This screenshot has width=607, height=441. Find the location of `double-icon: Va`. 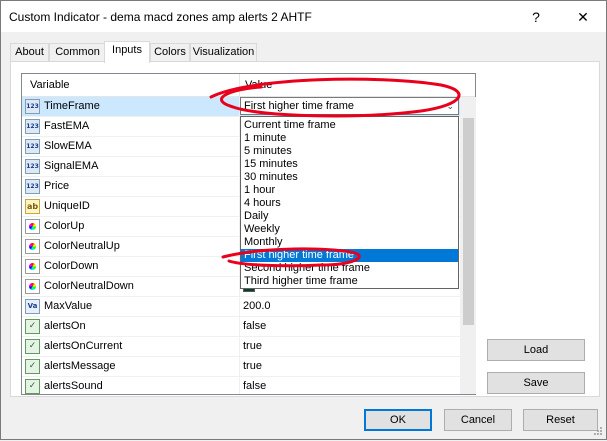

double-icon: Va is located at coordinates (32, 306).